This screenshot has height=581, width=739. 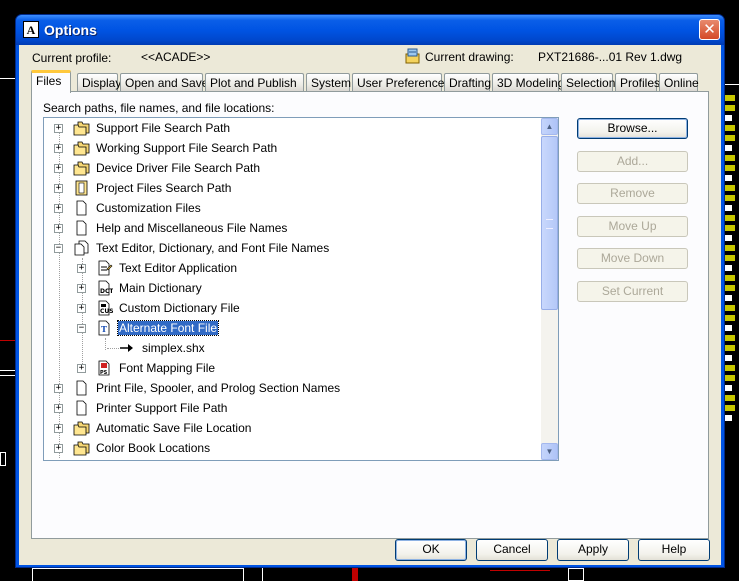 What do you see at coordinates (292, 428) in the screenshot?
I see `tree-item-automatic-save-file-location: + Automatic Save File Location` at bounding box center [292, 428].